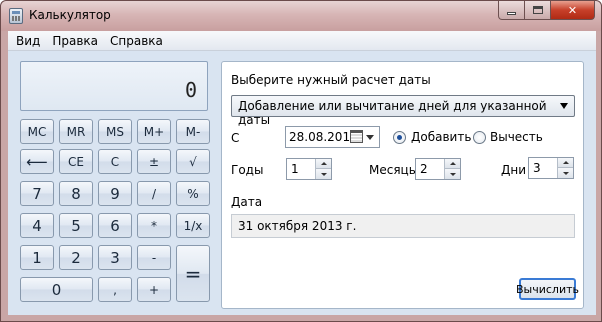 The image size is (602, 322). Describe the element at coordinates (115, 289) in the screenshot. I see `decimal-button: ,` at that location.